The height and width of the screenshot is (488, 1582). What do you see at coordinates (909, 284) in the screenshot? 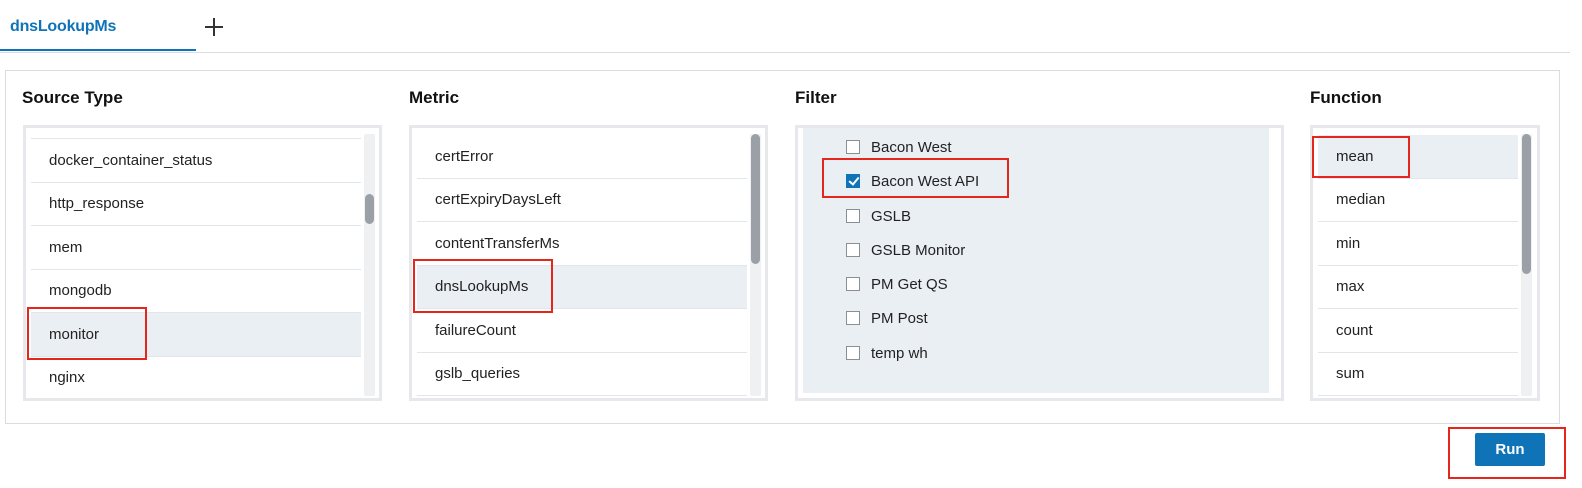
I see `filter-option-label: PM Get QS` at bounding box center [909, 284].